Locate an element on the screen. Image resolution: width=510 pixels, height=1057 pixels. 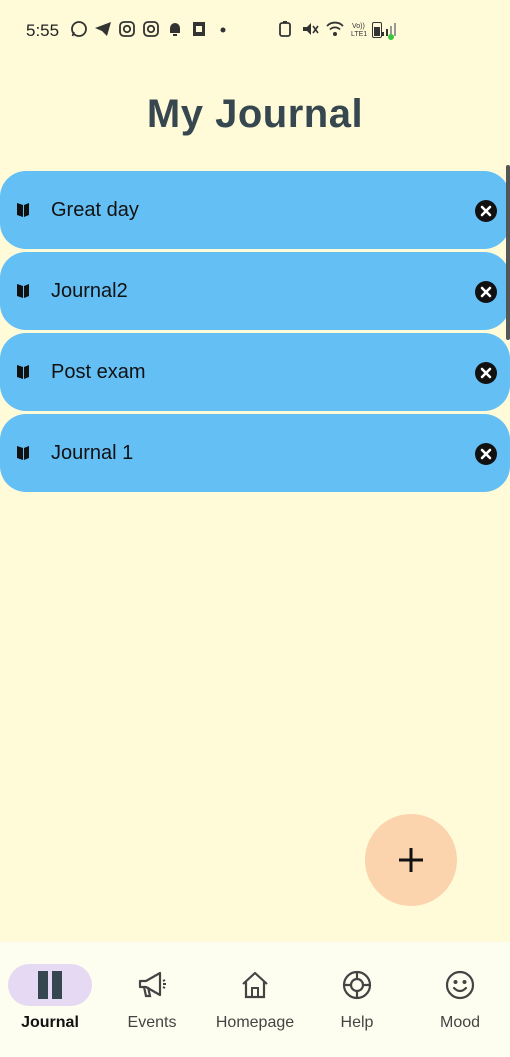
scrollbar is located at coordinates (508, 252).